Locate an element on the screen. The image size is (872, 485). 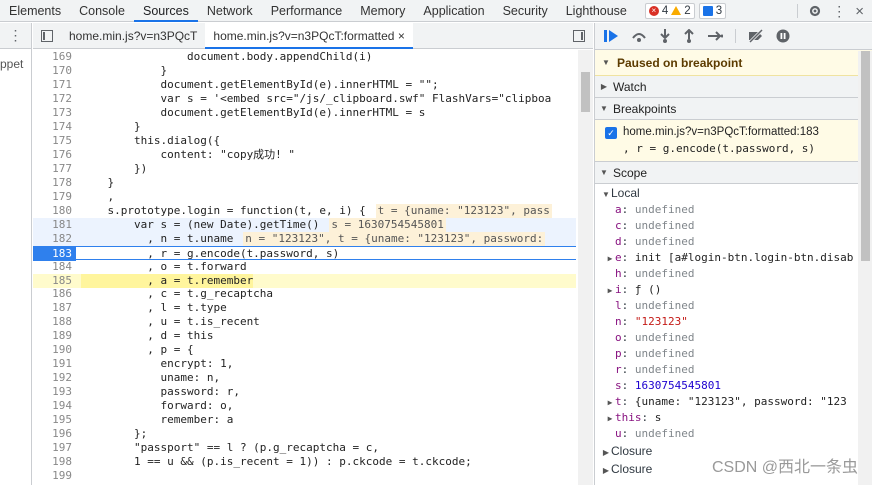
line-number: 190 is located at coordinates (54, 350).